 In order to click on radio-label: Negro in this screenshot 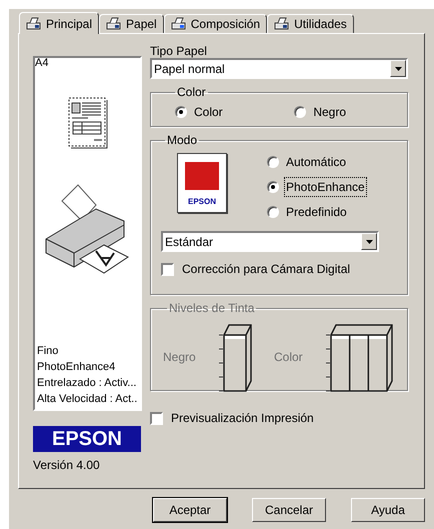, I will do `click(329, 112)`.